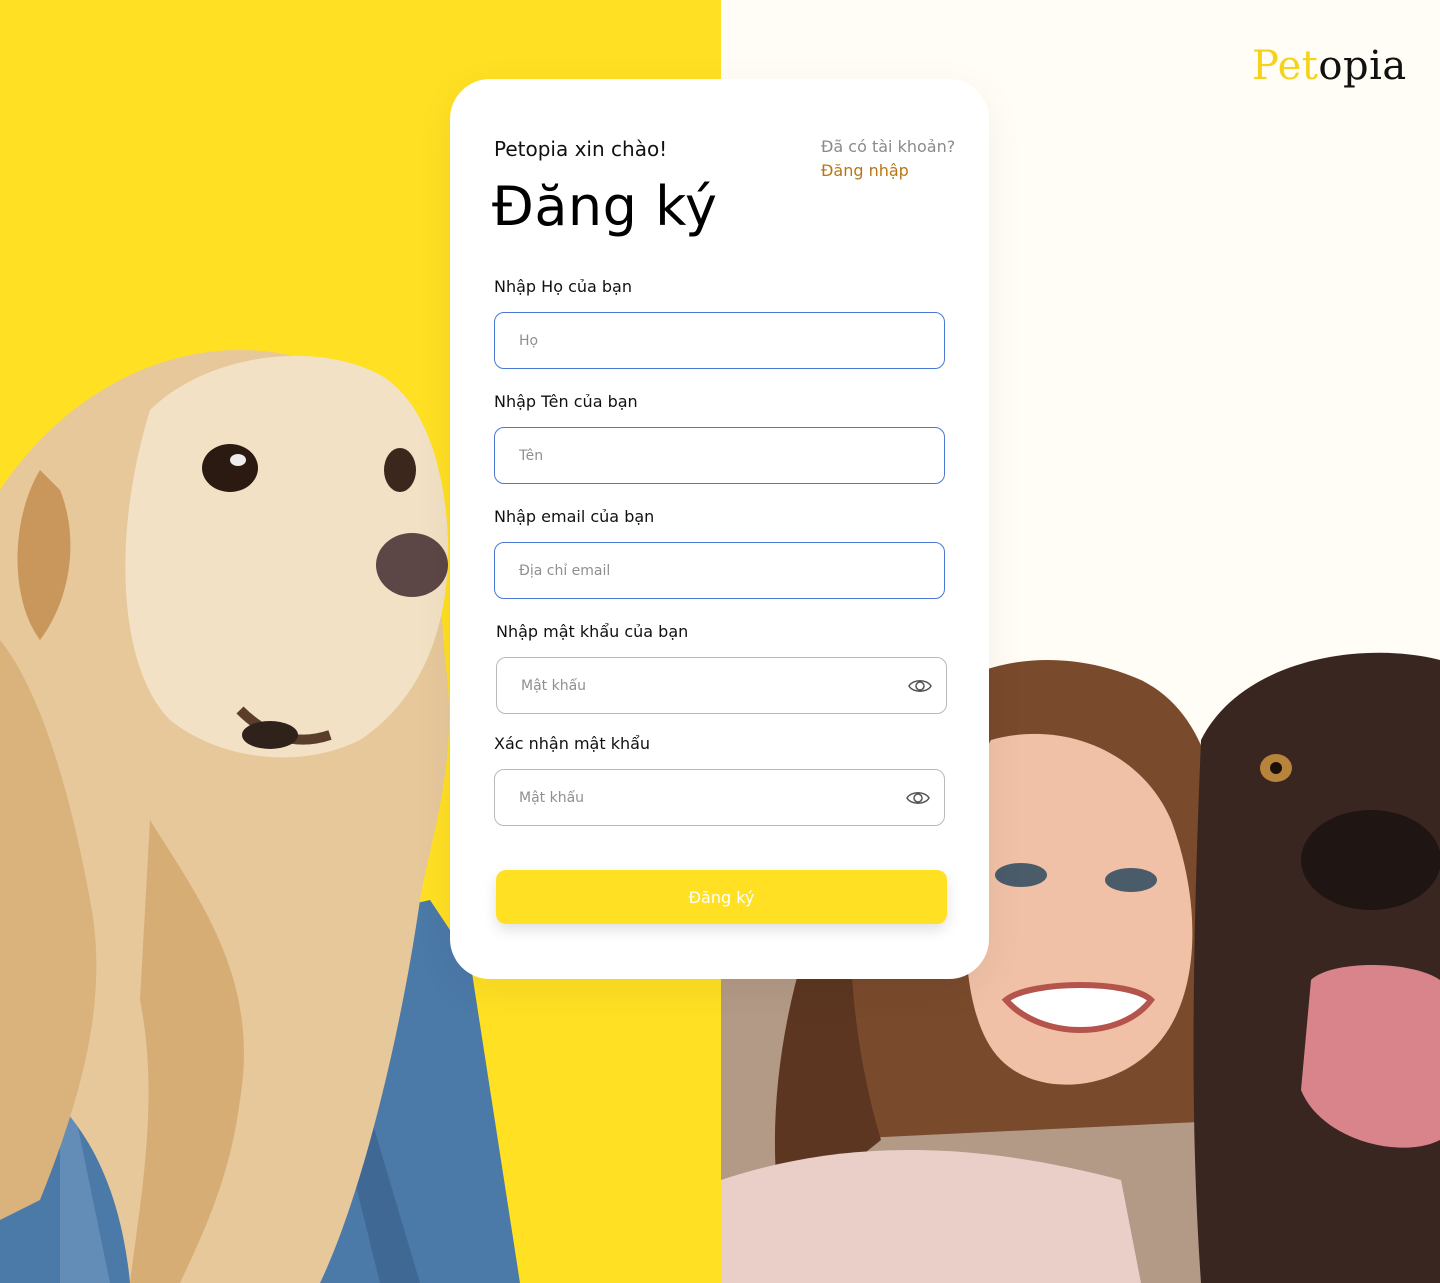  I want to click on password-field-wrap, so click(721, 685).